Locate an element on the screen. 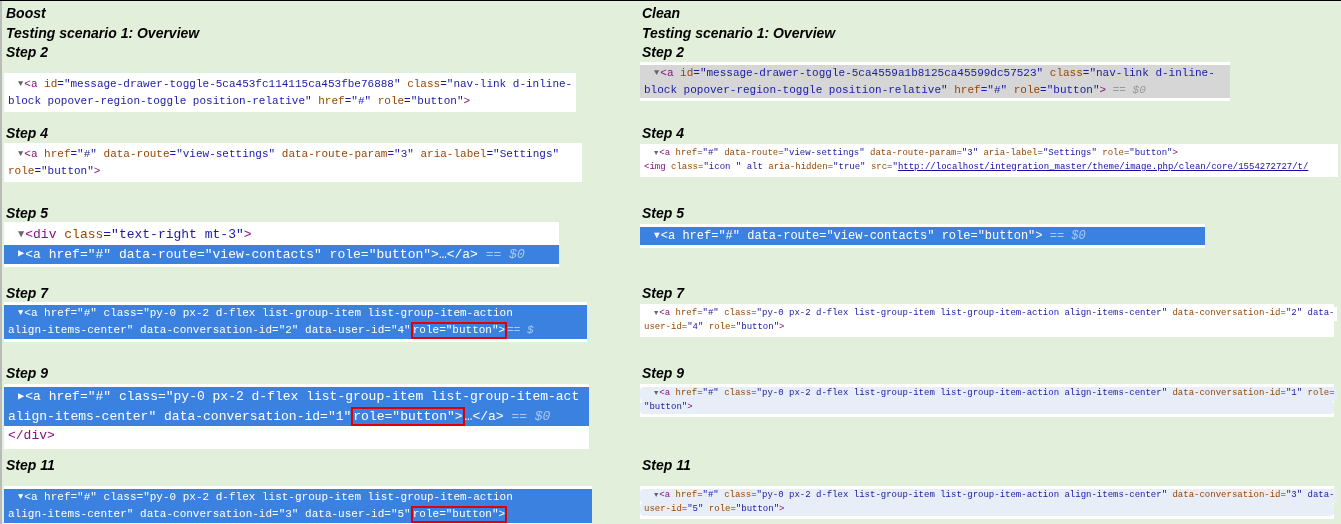  code-text: role="button"> is located at coordinates (54, 171).